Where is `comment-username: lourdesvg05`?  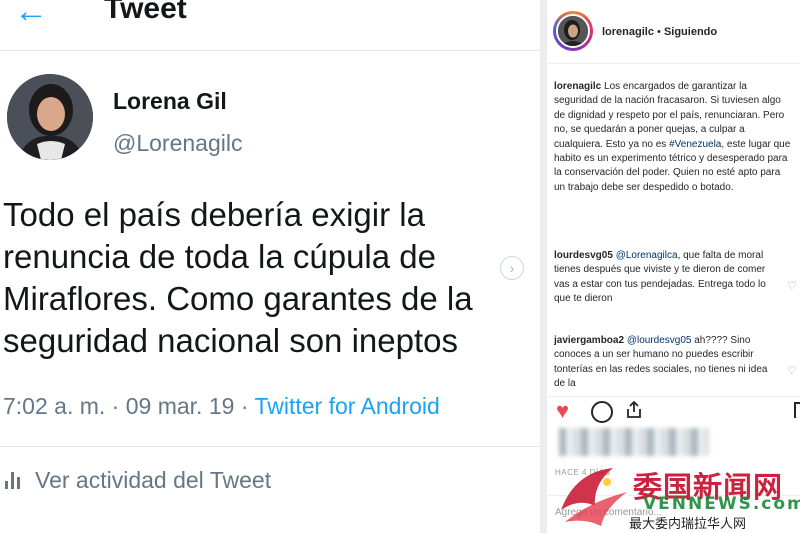 comment-username: lourdesvg05 is located at coordinates (583, 255).